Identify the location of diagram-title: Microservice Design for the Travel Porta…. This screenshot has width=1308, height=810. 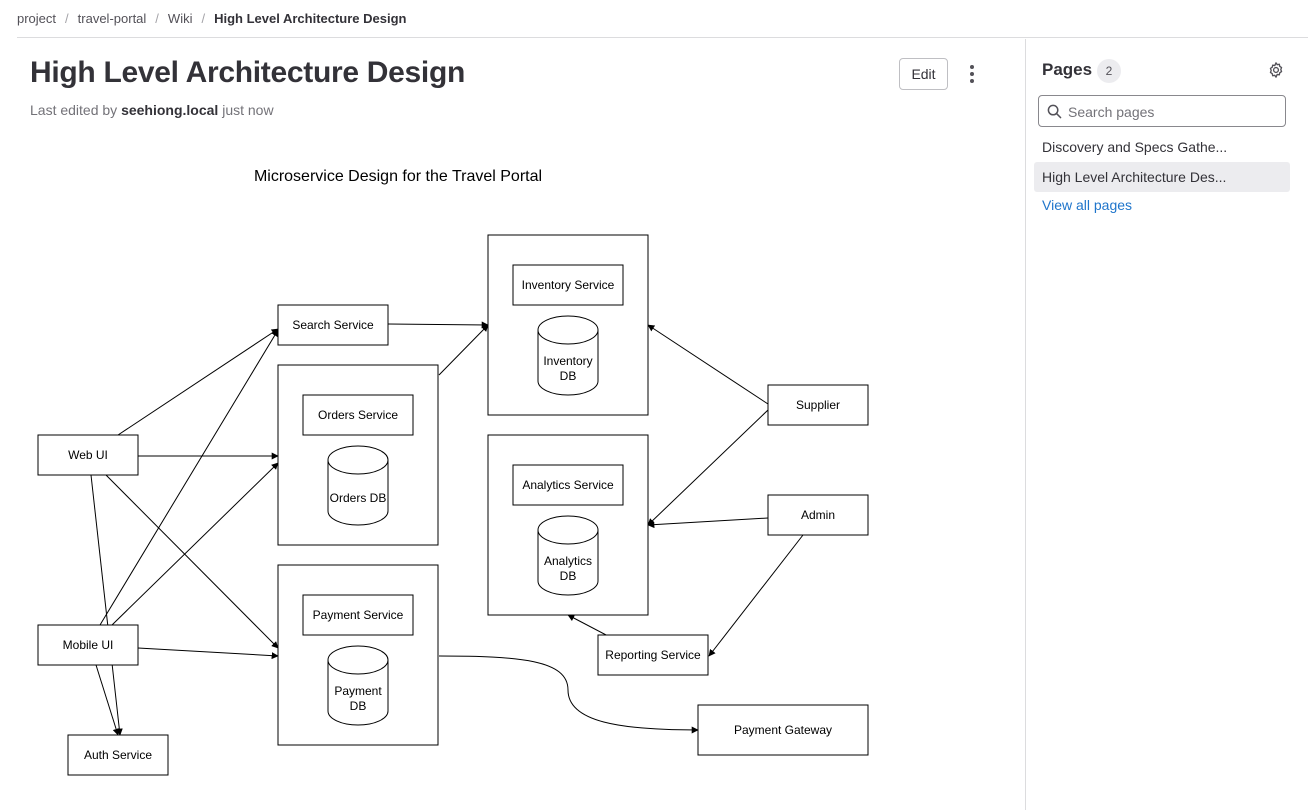
(398, 176).